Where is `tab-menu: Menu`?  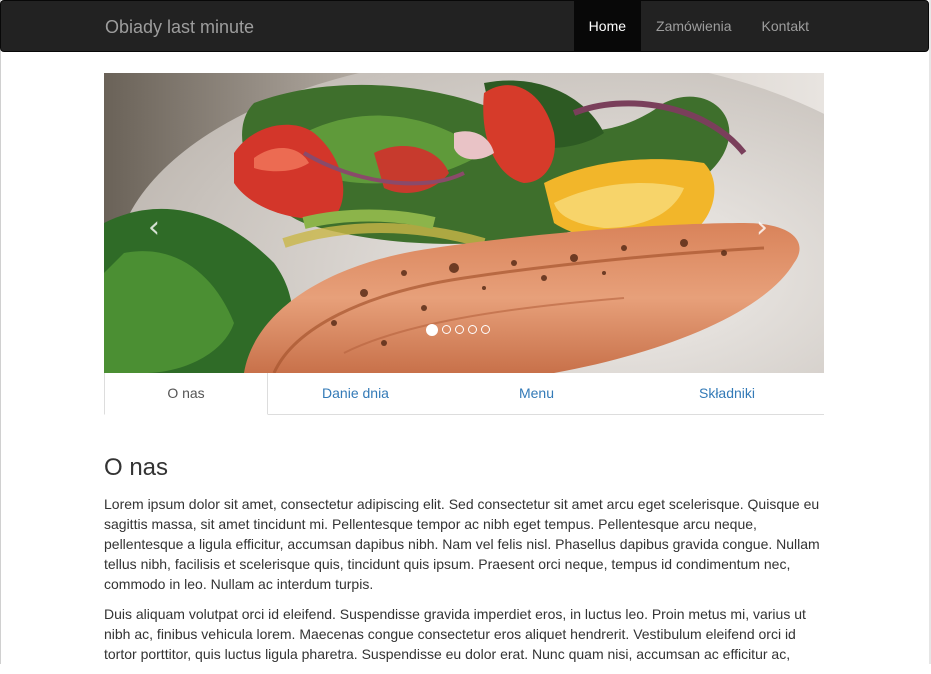
tab-menu: Menu is located at coordinates (536, 393).